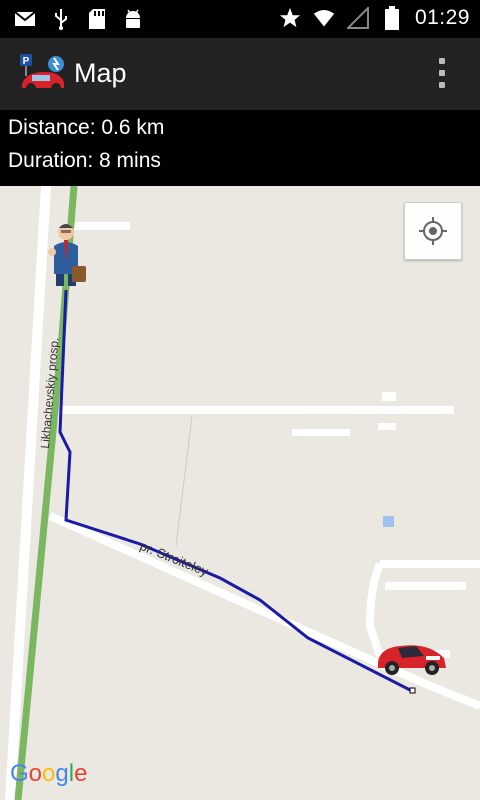 The height and width of the screenshot is (800, 480). Describe the element at coordinates (388, 521) in the screenshot. I see `blue-marker-square` at that location.